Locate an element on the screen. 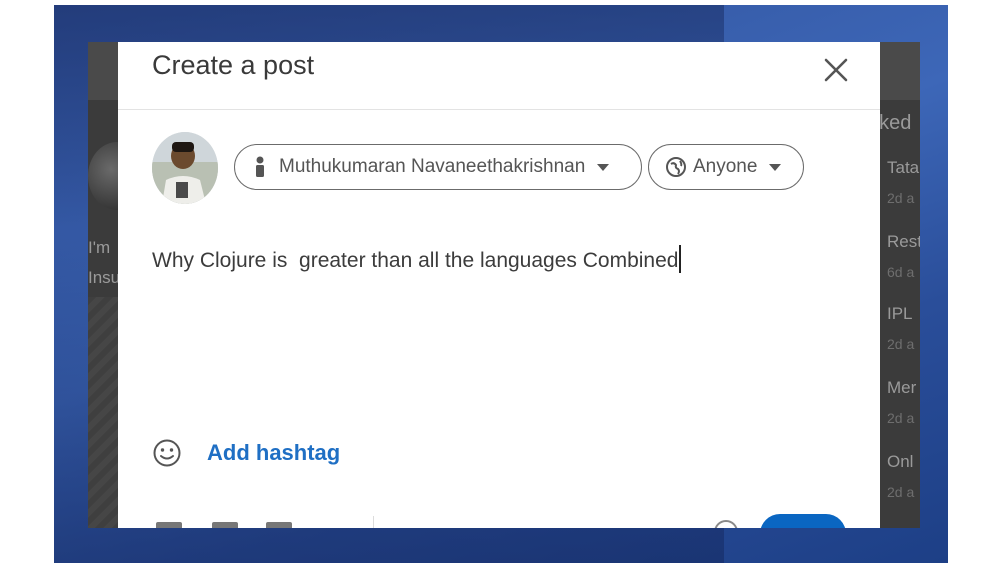 The height and width of the screenshot is (563, 1000). right-rail-item: Onl is located at coordinates (900, 461).